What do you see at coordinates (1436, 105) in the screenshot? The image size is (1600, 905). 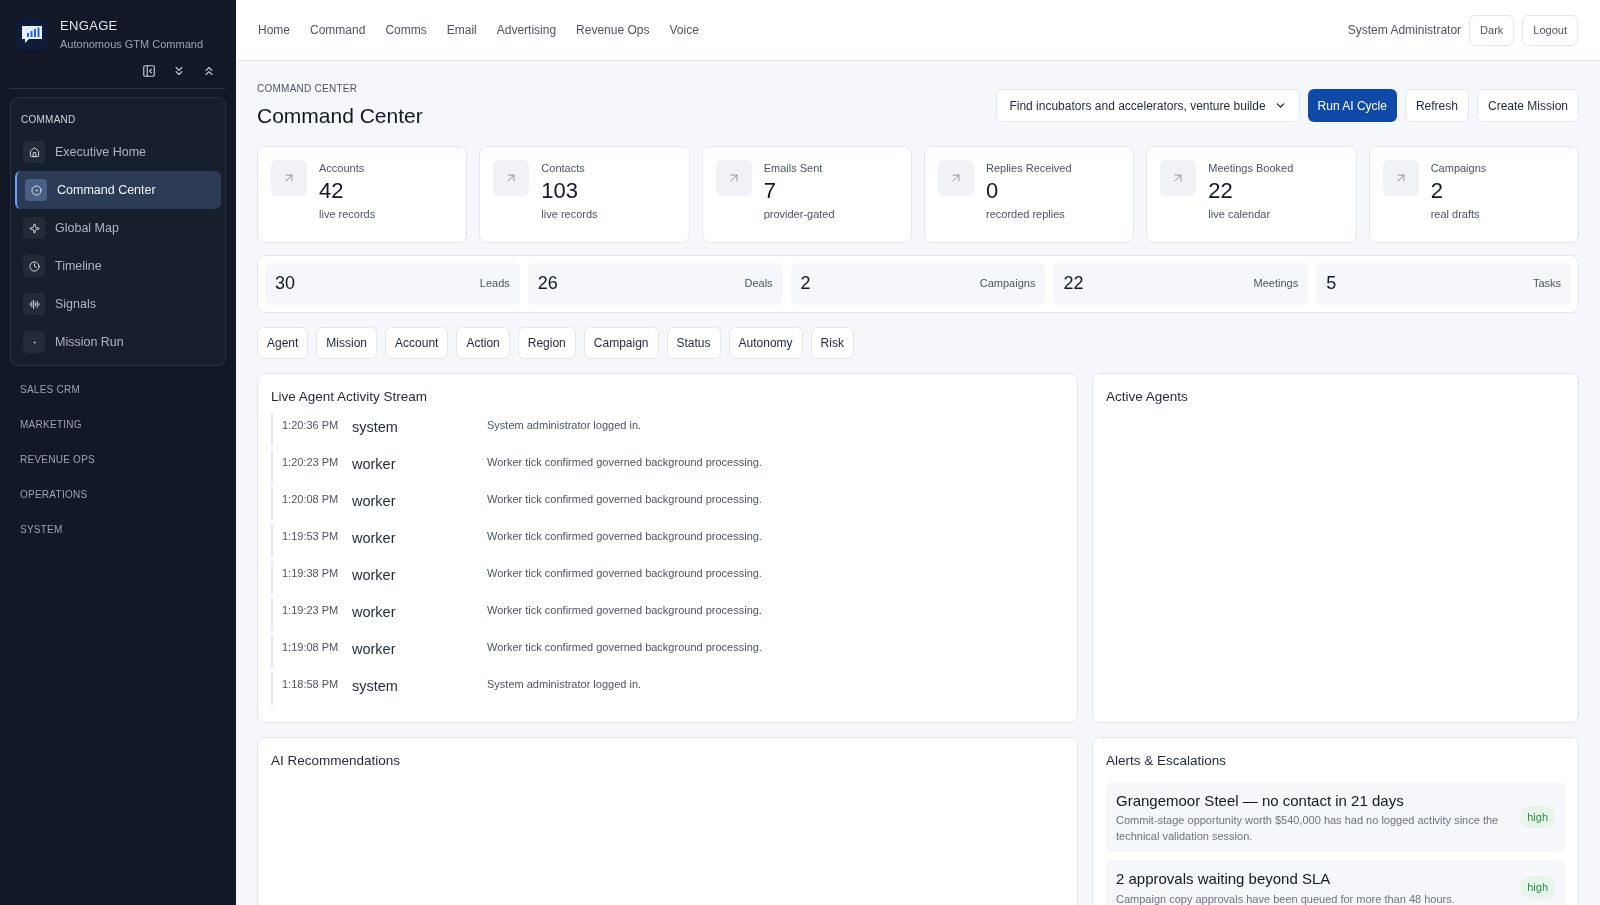 I see `action-button: Refresh` at bounding box center [1436, 105].